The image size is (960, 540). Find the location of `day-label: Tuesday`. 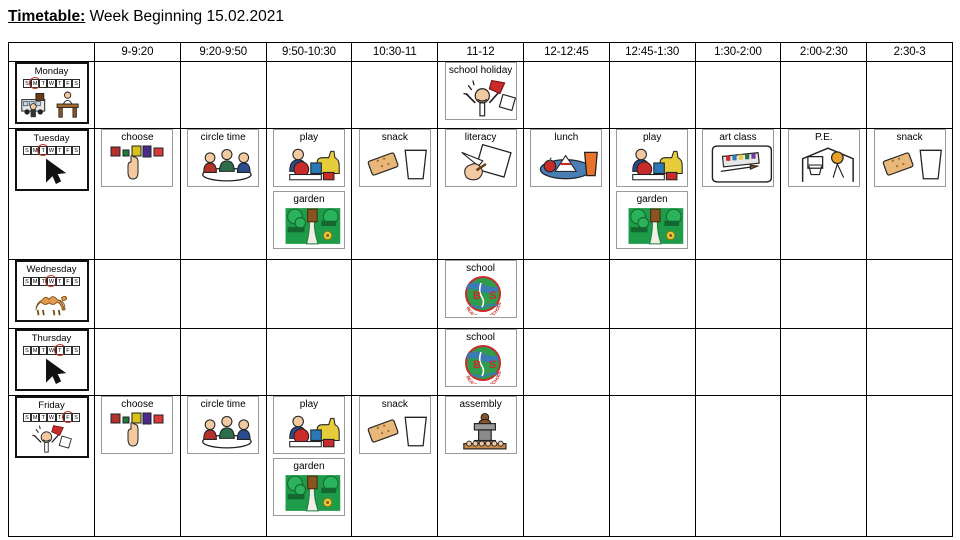

day-label: Tuesday is located at coordinates (51, 139).